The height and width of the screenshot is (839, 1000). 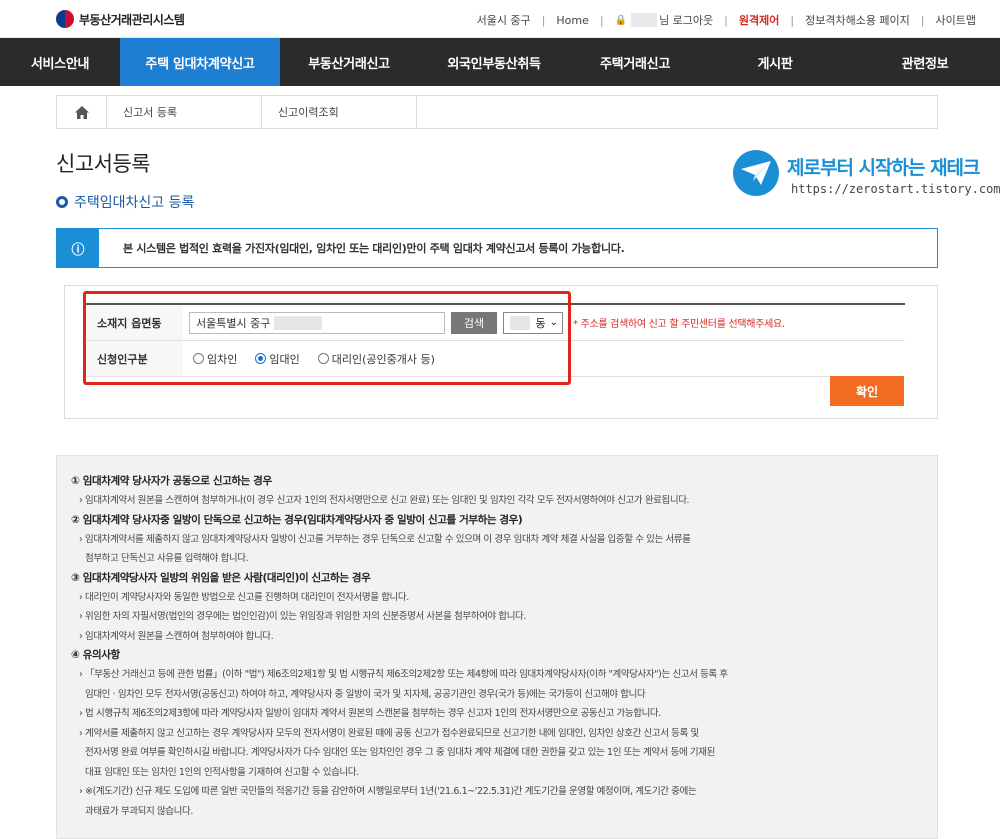 I want to click on nav-related-info: 관련정보, so click(x=925, y=62).